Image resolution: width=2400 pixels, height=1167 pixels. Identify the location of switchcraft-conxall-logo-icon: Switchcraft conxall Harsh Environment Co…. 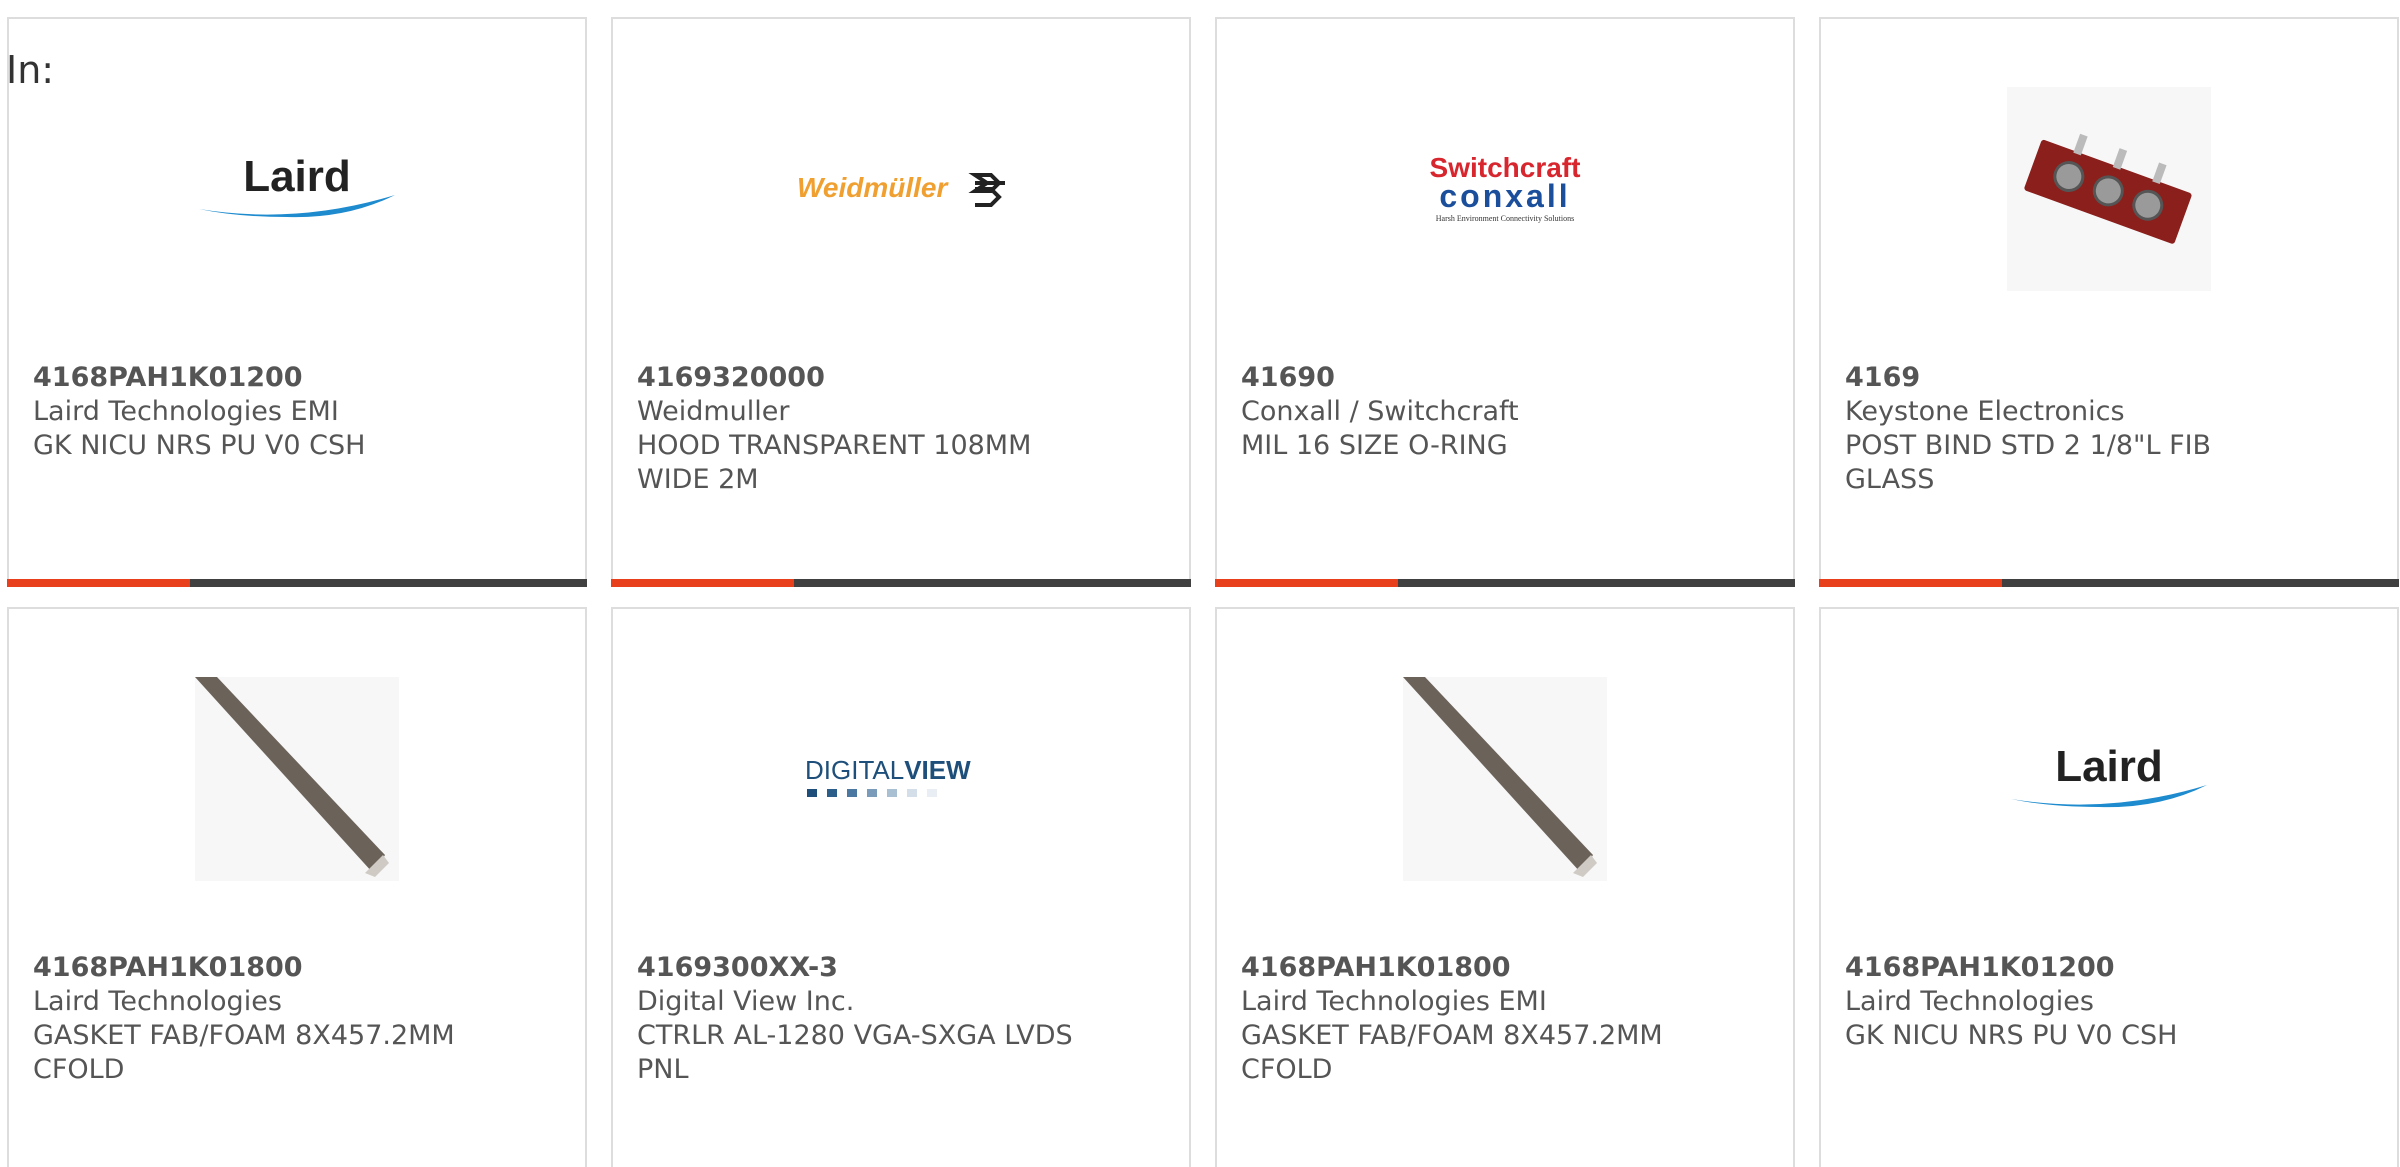
(1505, 187).